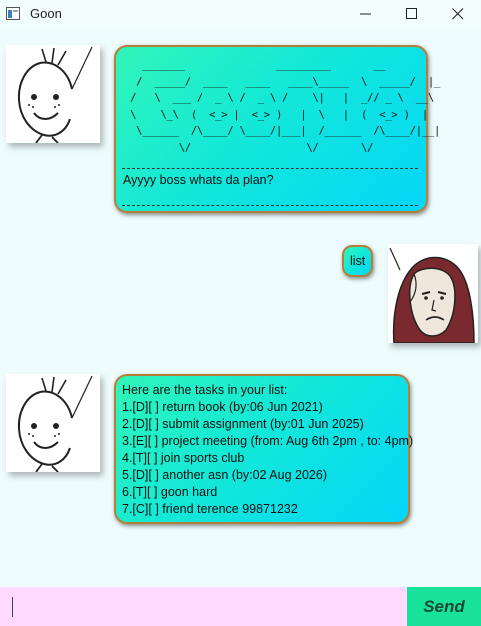 The image size is (481, 626). I want to click on send-button: Send, so click(444, 606).